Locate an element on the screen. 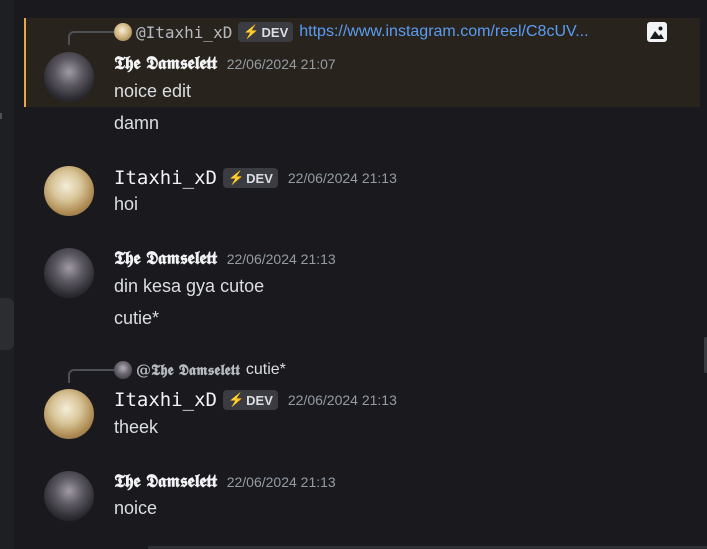 This screenshot has height=549, width=707. message-text: cutie* is located at coordinates (137, 318).